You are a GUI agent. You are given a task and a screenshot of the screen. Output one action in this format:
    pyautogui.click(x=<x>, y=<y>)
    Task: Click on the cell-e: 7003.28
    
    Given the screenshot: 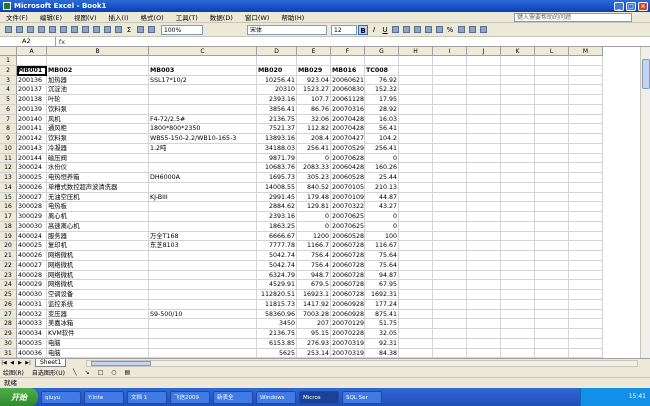 What is the action you would take?
    pyautogui.click(x=314, y=314)
    